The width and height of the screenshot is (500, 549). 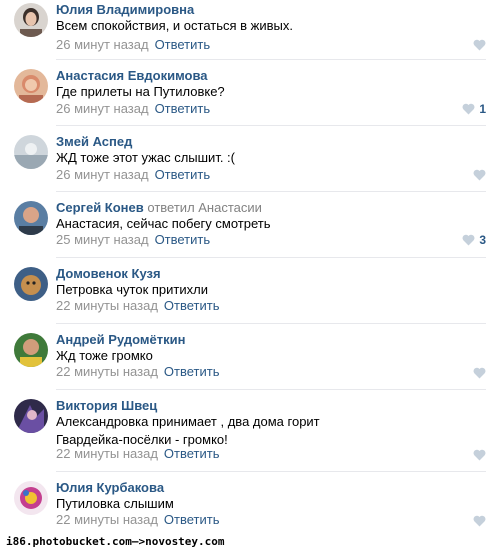 What do you see at coordinates (104, 355) in the screenshot?
I see `comment-text: Жд тоже громко` at bounding box center [104, 355].